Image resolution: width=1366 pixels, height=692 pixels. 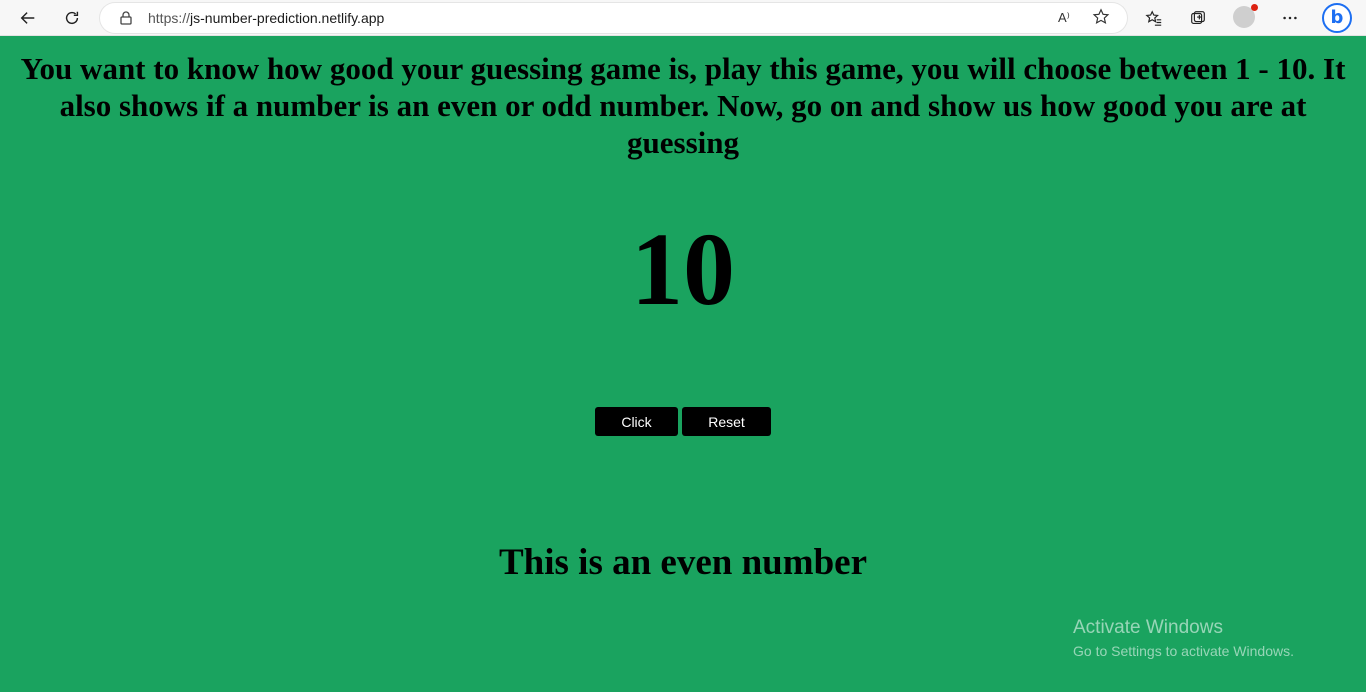 What do you see at coordinates (683, 269) in the screenshot?
I see `guessed-number: 10` at bounding box center [683, 269].